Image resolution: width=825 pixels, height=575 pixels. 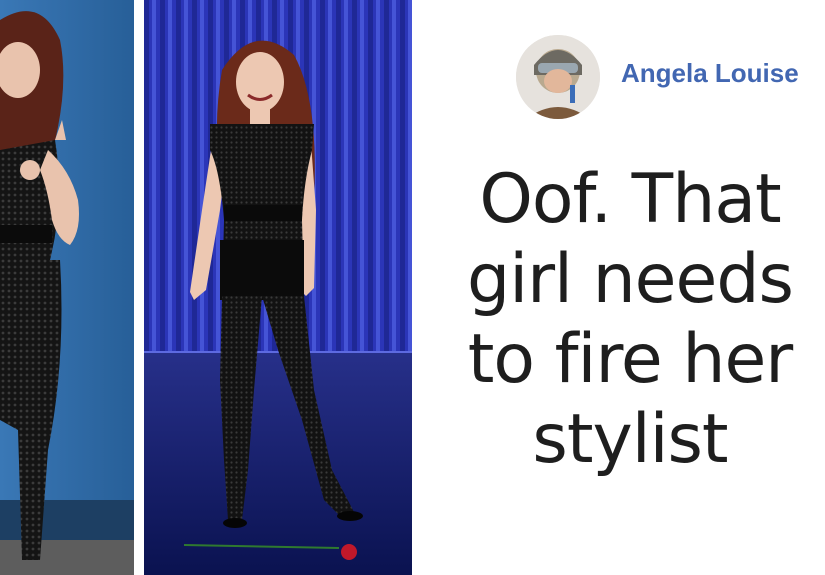 I want to click on avatar-image, so click(x=558, y=77).